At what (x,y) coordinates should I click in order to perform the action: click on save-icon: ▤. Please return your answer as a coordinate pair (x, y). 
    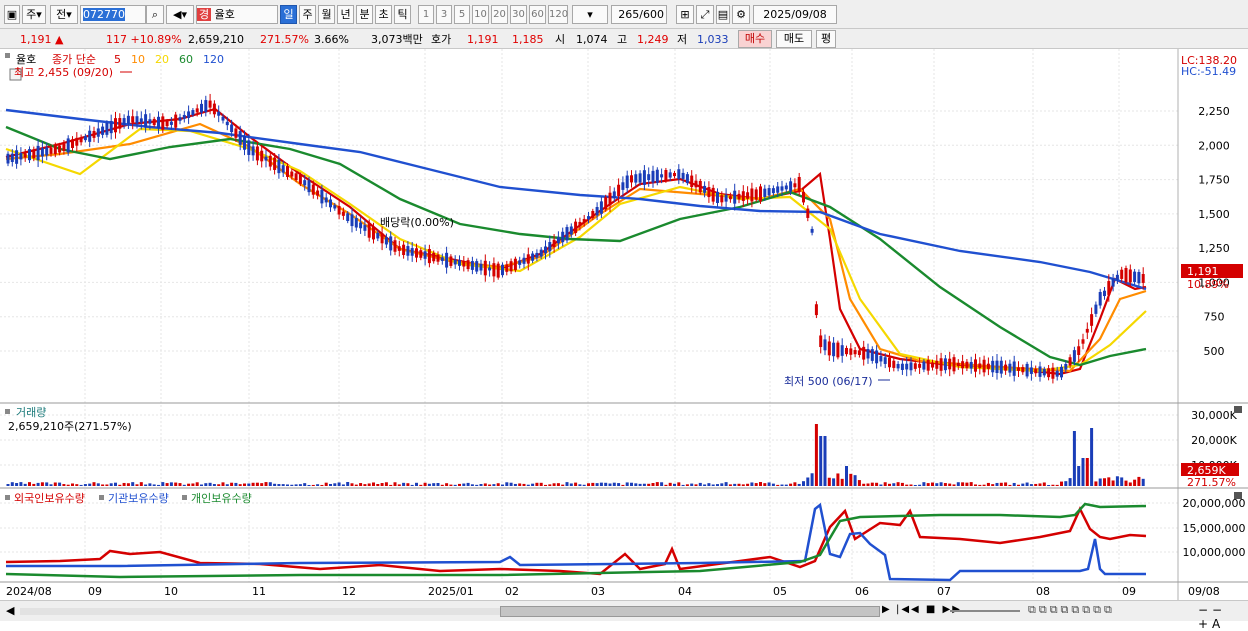
    Looking at the image, I should click on (723, 14).